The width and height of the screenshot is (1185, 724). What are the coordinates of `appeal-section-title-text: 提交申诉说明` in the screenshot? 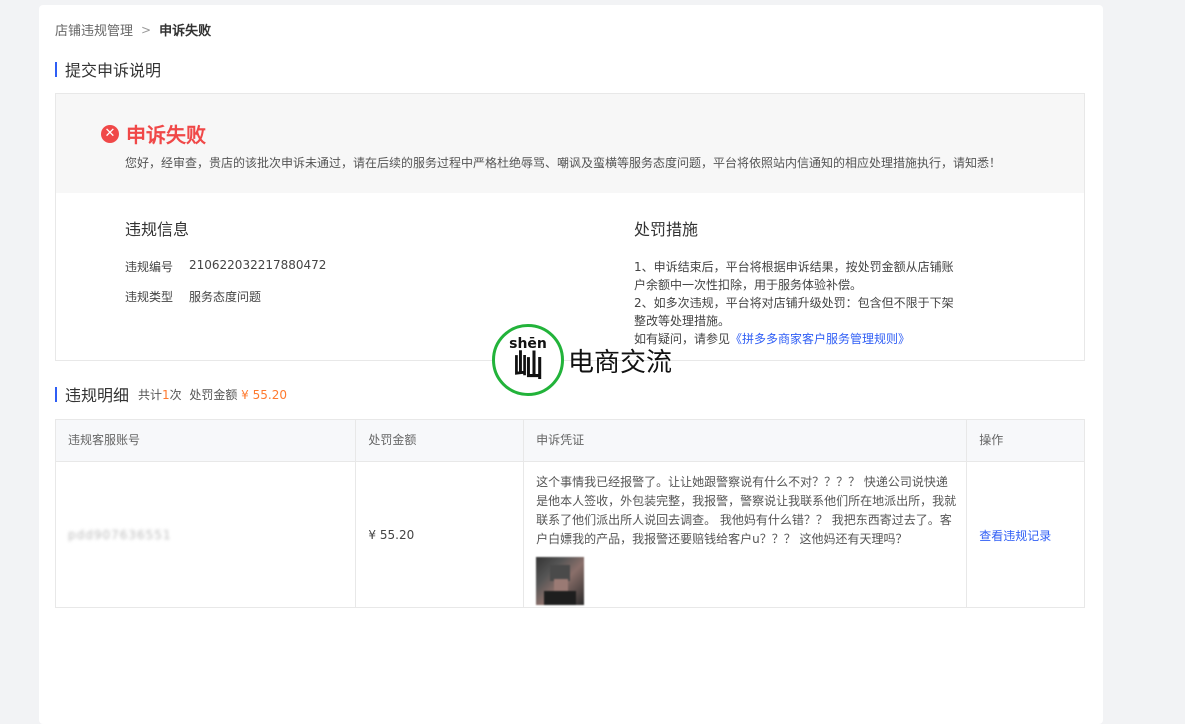 It's located at (113, 70).